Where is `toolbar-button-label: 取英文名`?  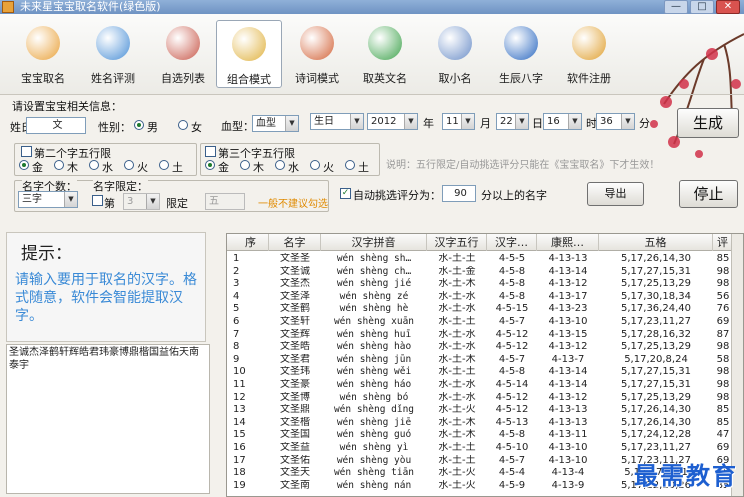
toolbar-button-label: 取英文名 is located at coordinates (385, 78).